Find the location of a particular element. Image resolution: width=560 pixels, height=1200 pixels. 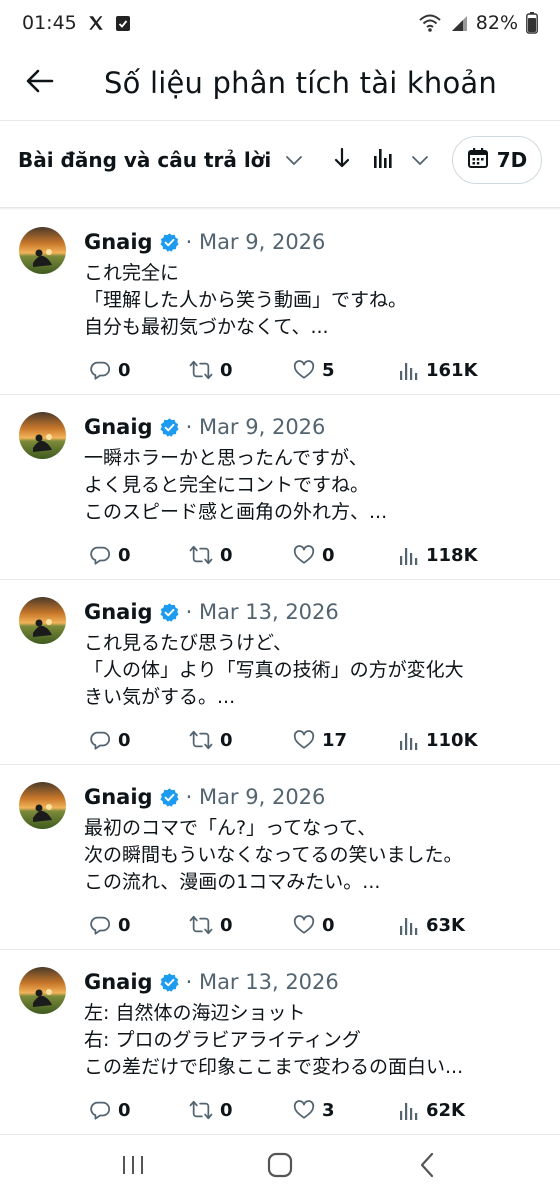

post-text-line: 右: プロのグラビアライティング is located at coordinates (222, 1040).